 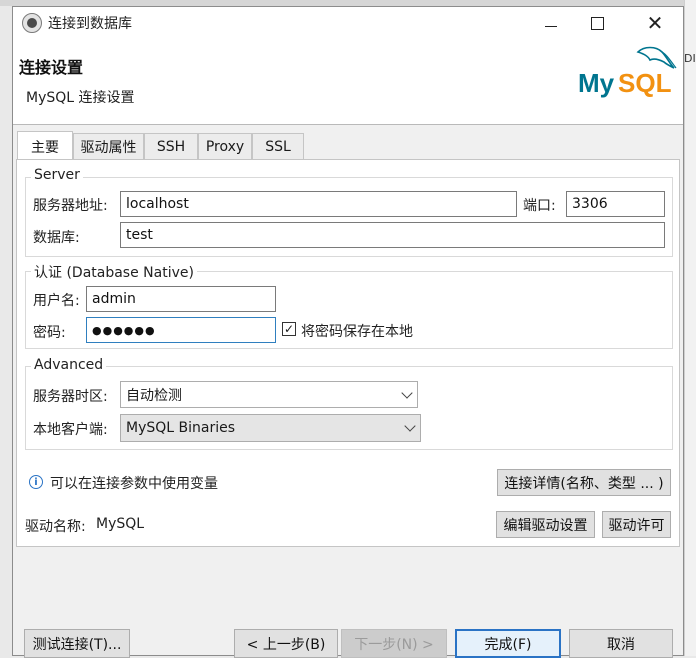 I want to click on database-label: 数据库:, so click(x=56, y=238).